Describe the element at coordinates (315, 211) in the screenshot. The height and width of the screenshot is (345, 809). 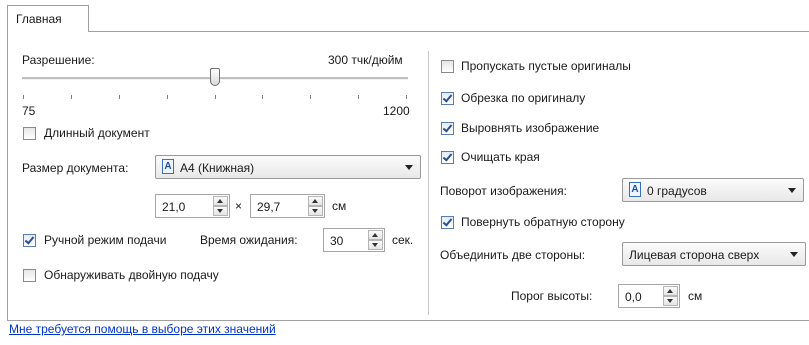
I see `height-decrement-button` at that location.